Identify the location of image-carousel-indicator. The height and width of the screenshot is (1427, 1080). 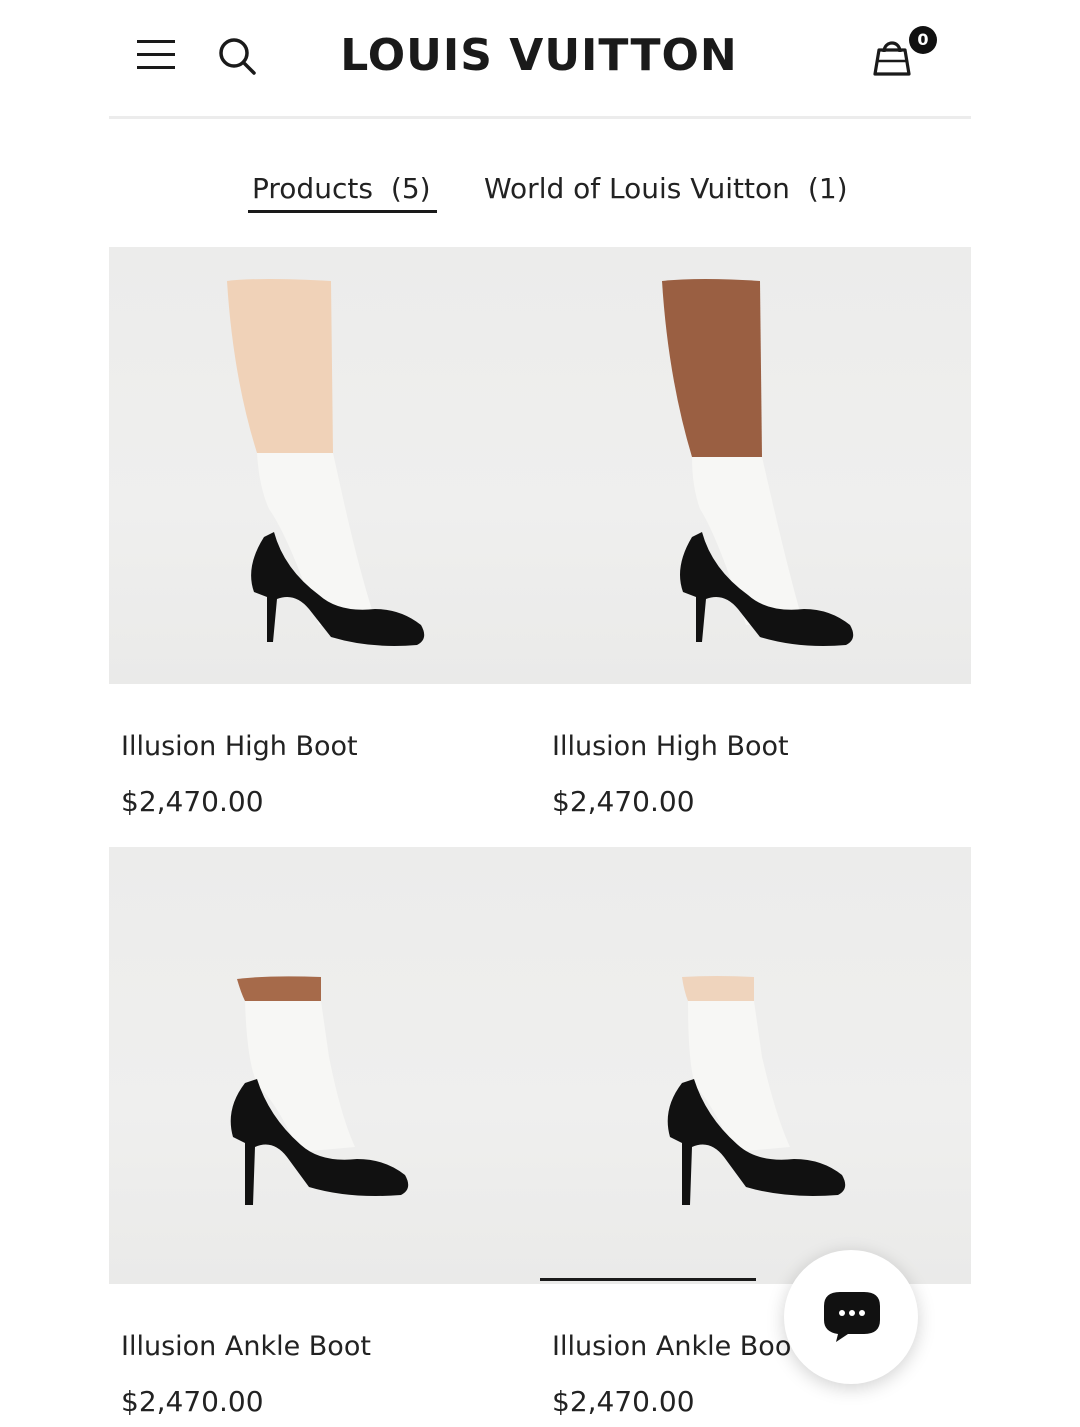
(648, 1279).